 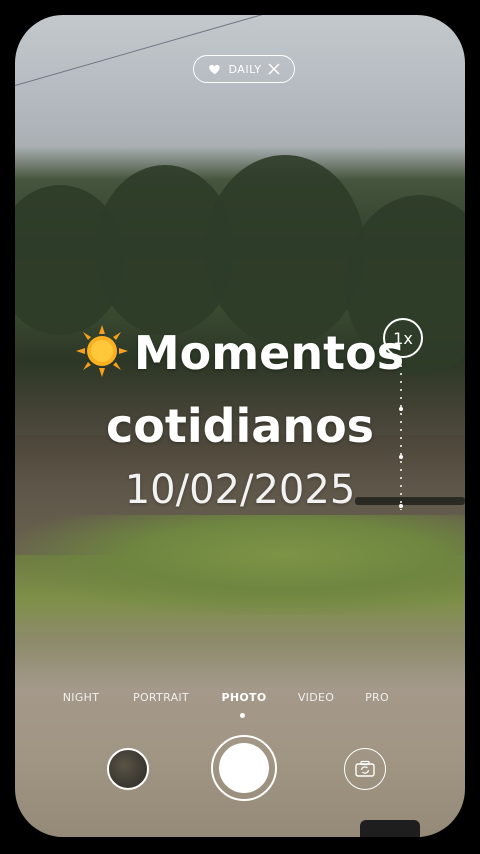 I want to click on title-line-2: cotidianos, so click(x=240, y=426).